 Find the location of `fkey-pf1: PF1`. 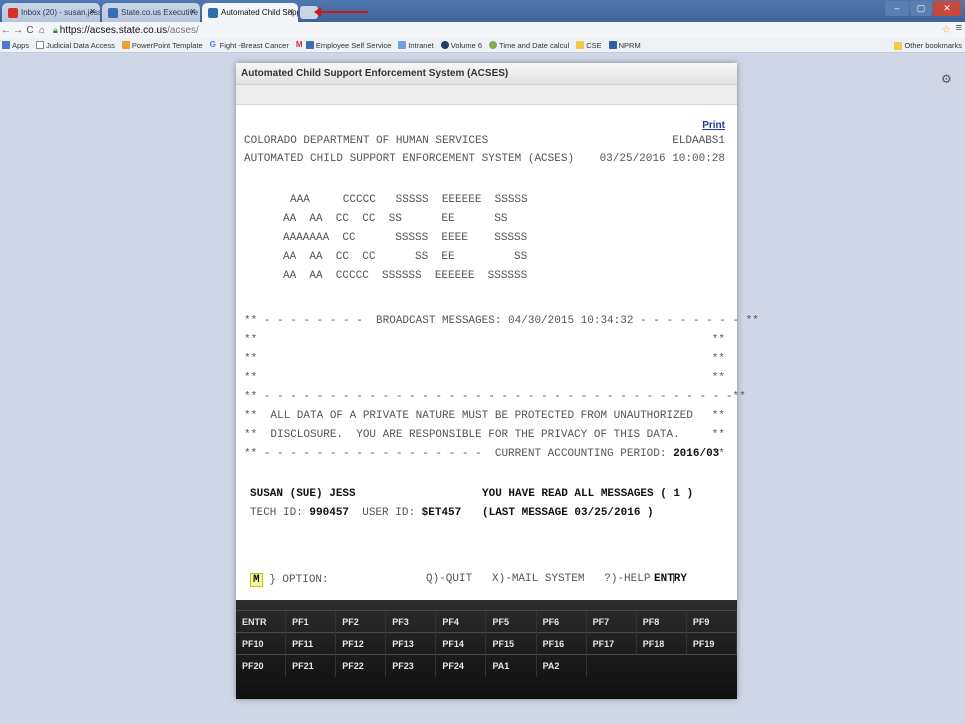

fkey-pf1: PF1 is located at coordinates (311, 622).